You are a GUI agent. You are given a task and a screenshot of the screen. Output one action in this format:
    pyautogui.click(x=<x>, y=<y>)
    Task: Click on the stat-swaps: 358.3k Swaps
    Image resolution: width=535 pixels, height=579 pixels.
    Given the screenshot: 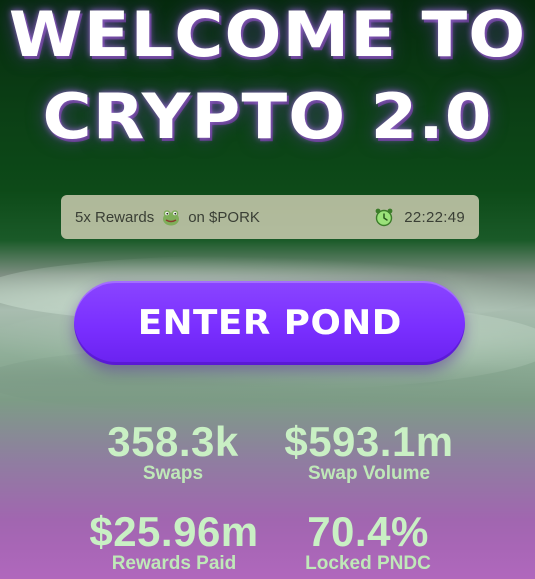 What is the action you would take?
    pyautogui.click(x=173, y=452)
    